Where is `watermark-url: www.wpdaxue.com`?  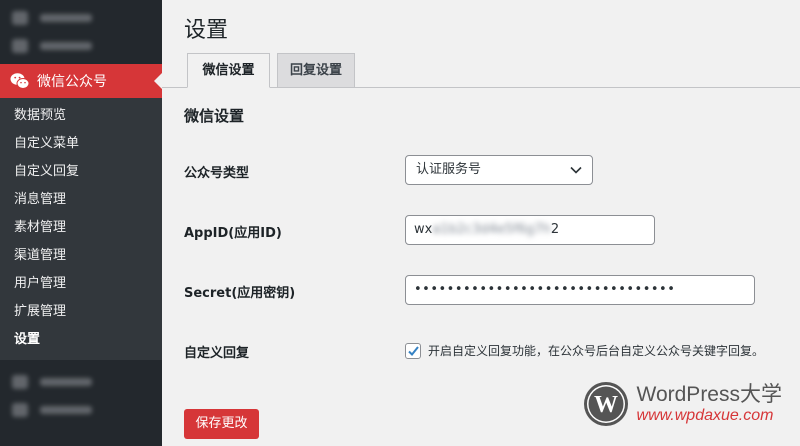
watermark-url: www.wpdaxue.com is located at coordinates (705, 415).